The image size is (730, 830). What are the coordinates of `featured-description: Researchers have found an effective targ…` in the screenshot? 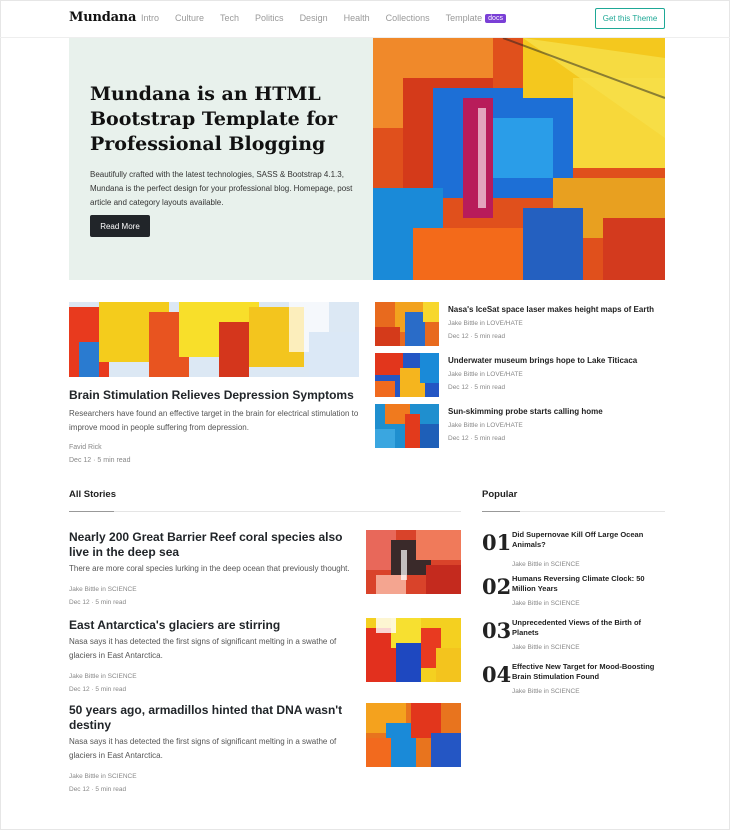 It's located at (214, 420).